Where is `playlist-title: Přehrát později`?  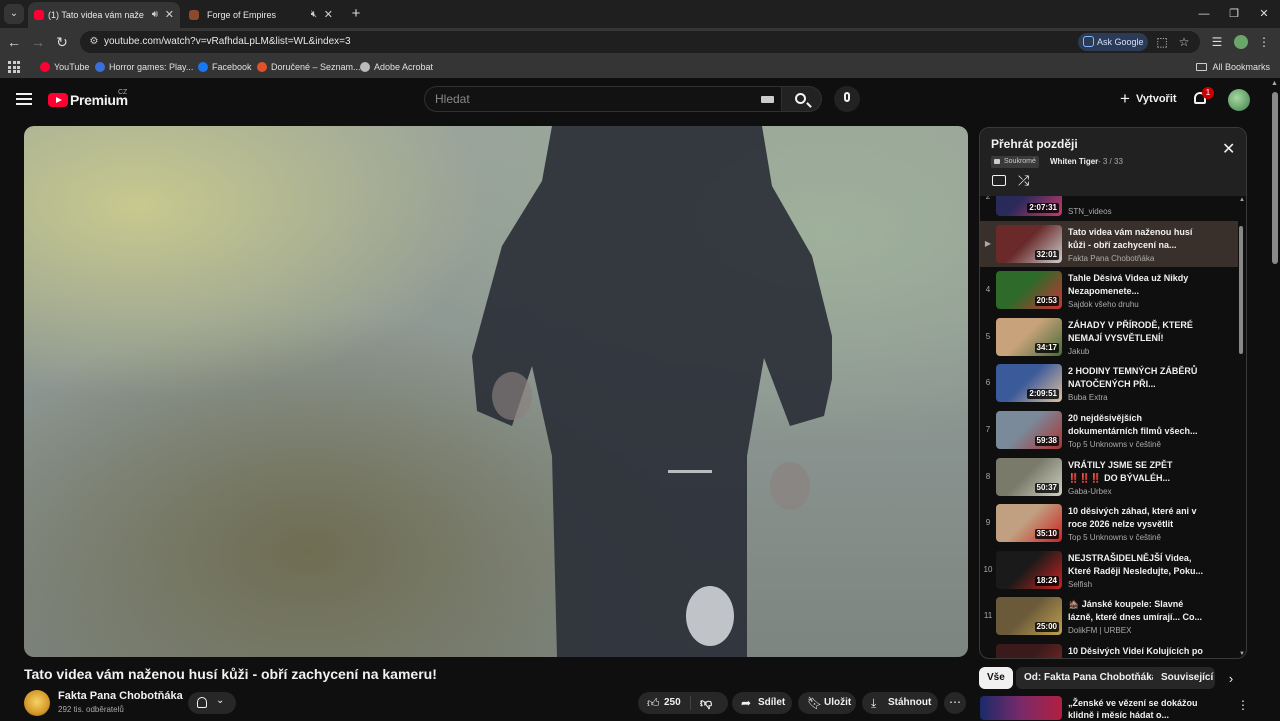 playlist-title: Přehrát později is located at coordinates (1034, 144).